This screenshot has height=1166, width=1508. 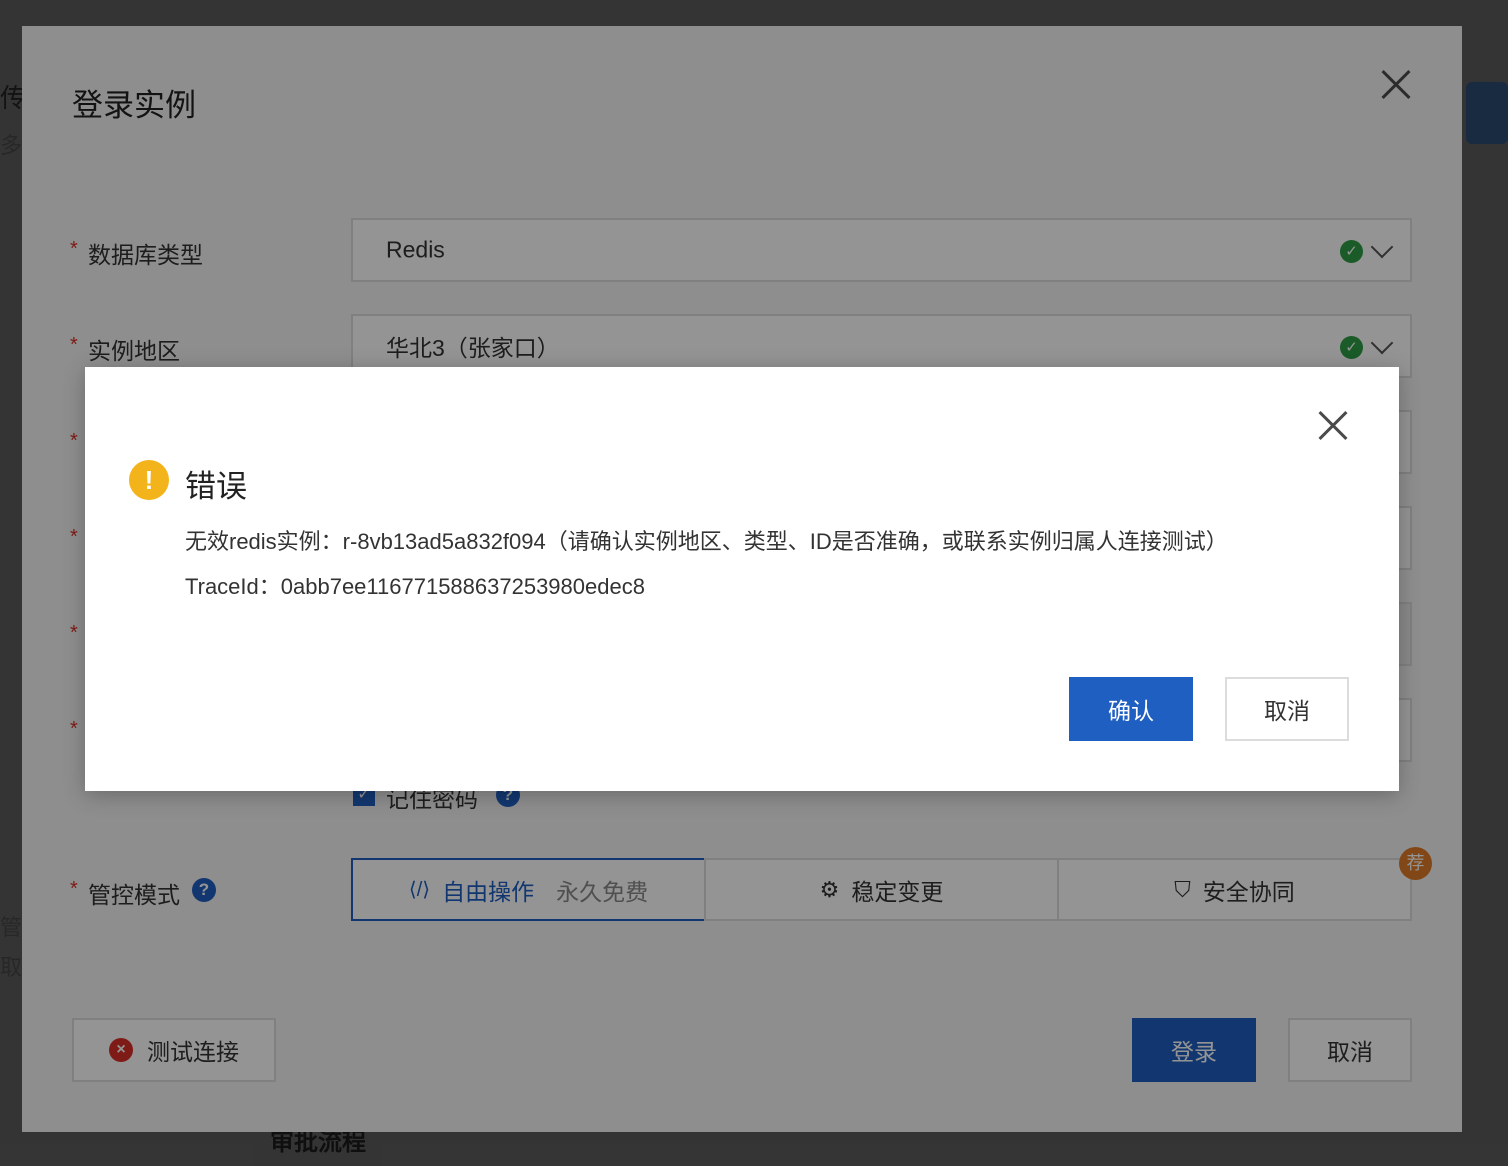 I want to click on confirm-button: 确认, so click(x=1131, y=709).